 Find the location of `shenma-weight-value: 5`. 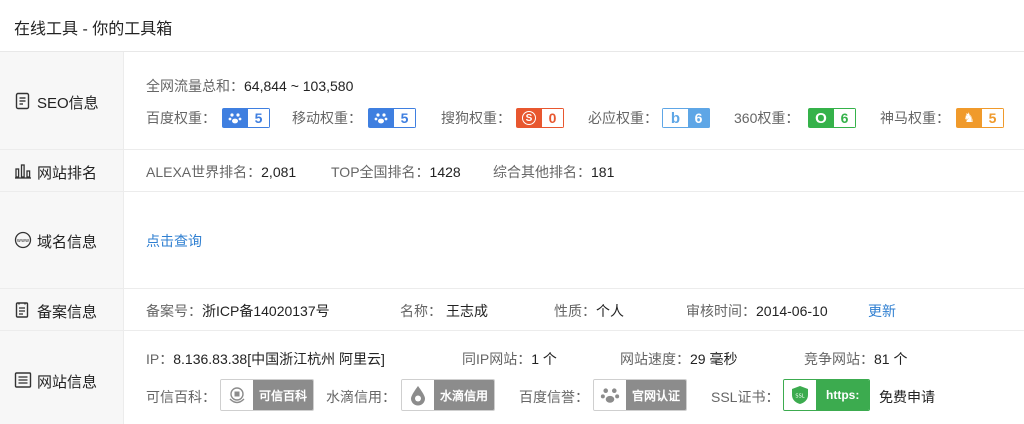

shenma-weight-value: 5 is located at coordinates (993, 118).